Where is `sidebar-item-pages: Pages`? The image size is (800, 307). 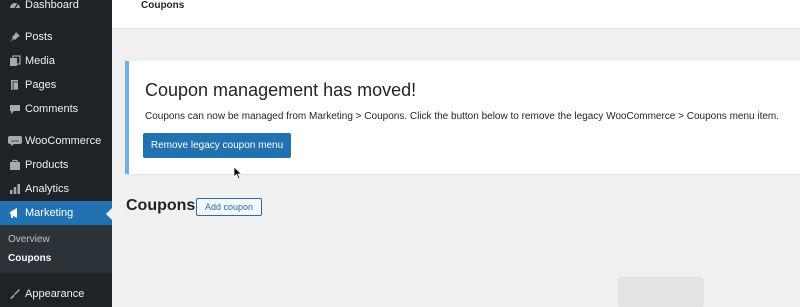
sidebar-item-pages: Pages is located at coordinates (56, 85).